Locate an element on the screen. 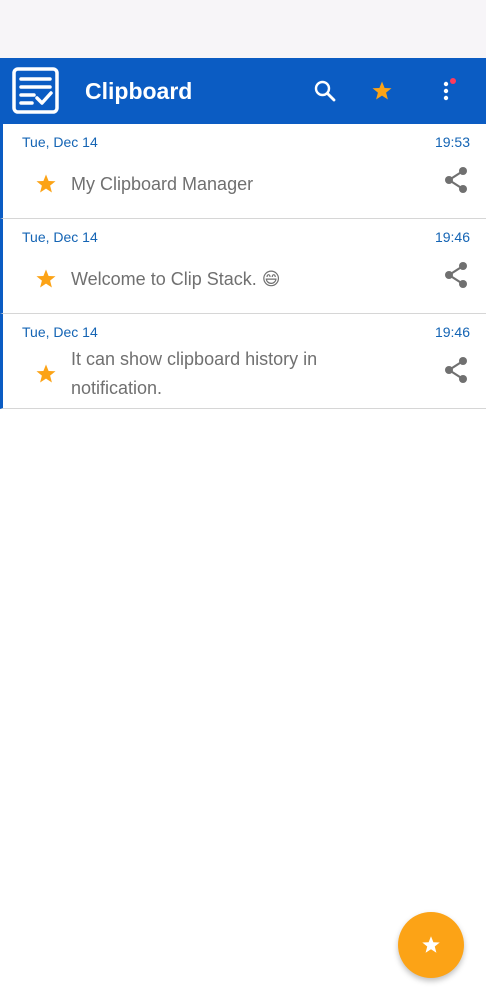 Image resolution: width=486 pixels, height=1000 pixels. search-button is located at coordinates (325, 91).